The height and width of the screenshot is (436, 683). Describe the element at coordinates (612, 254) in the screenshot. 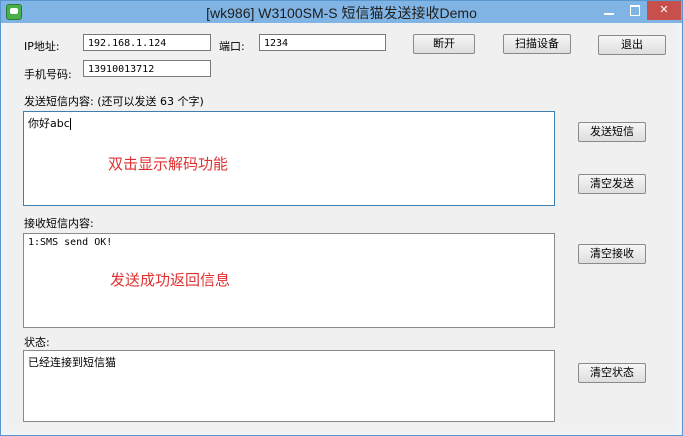

I see `clear-receive-button: 清空接收` at that location.